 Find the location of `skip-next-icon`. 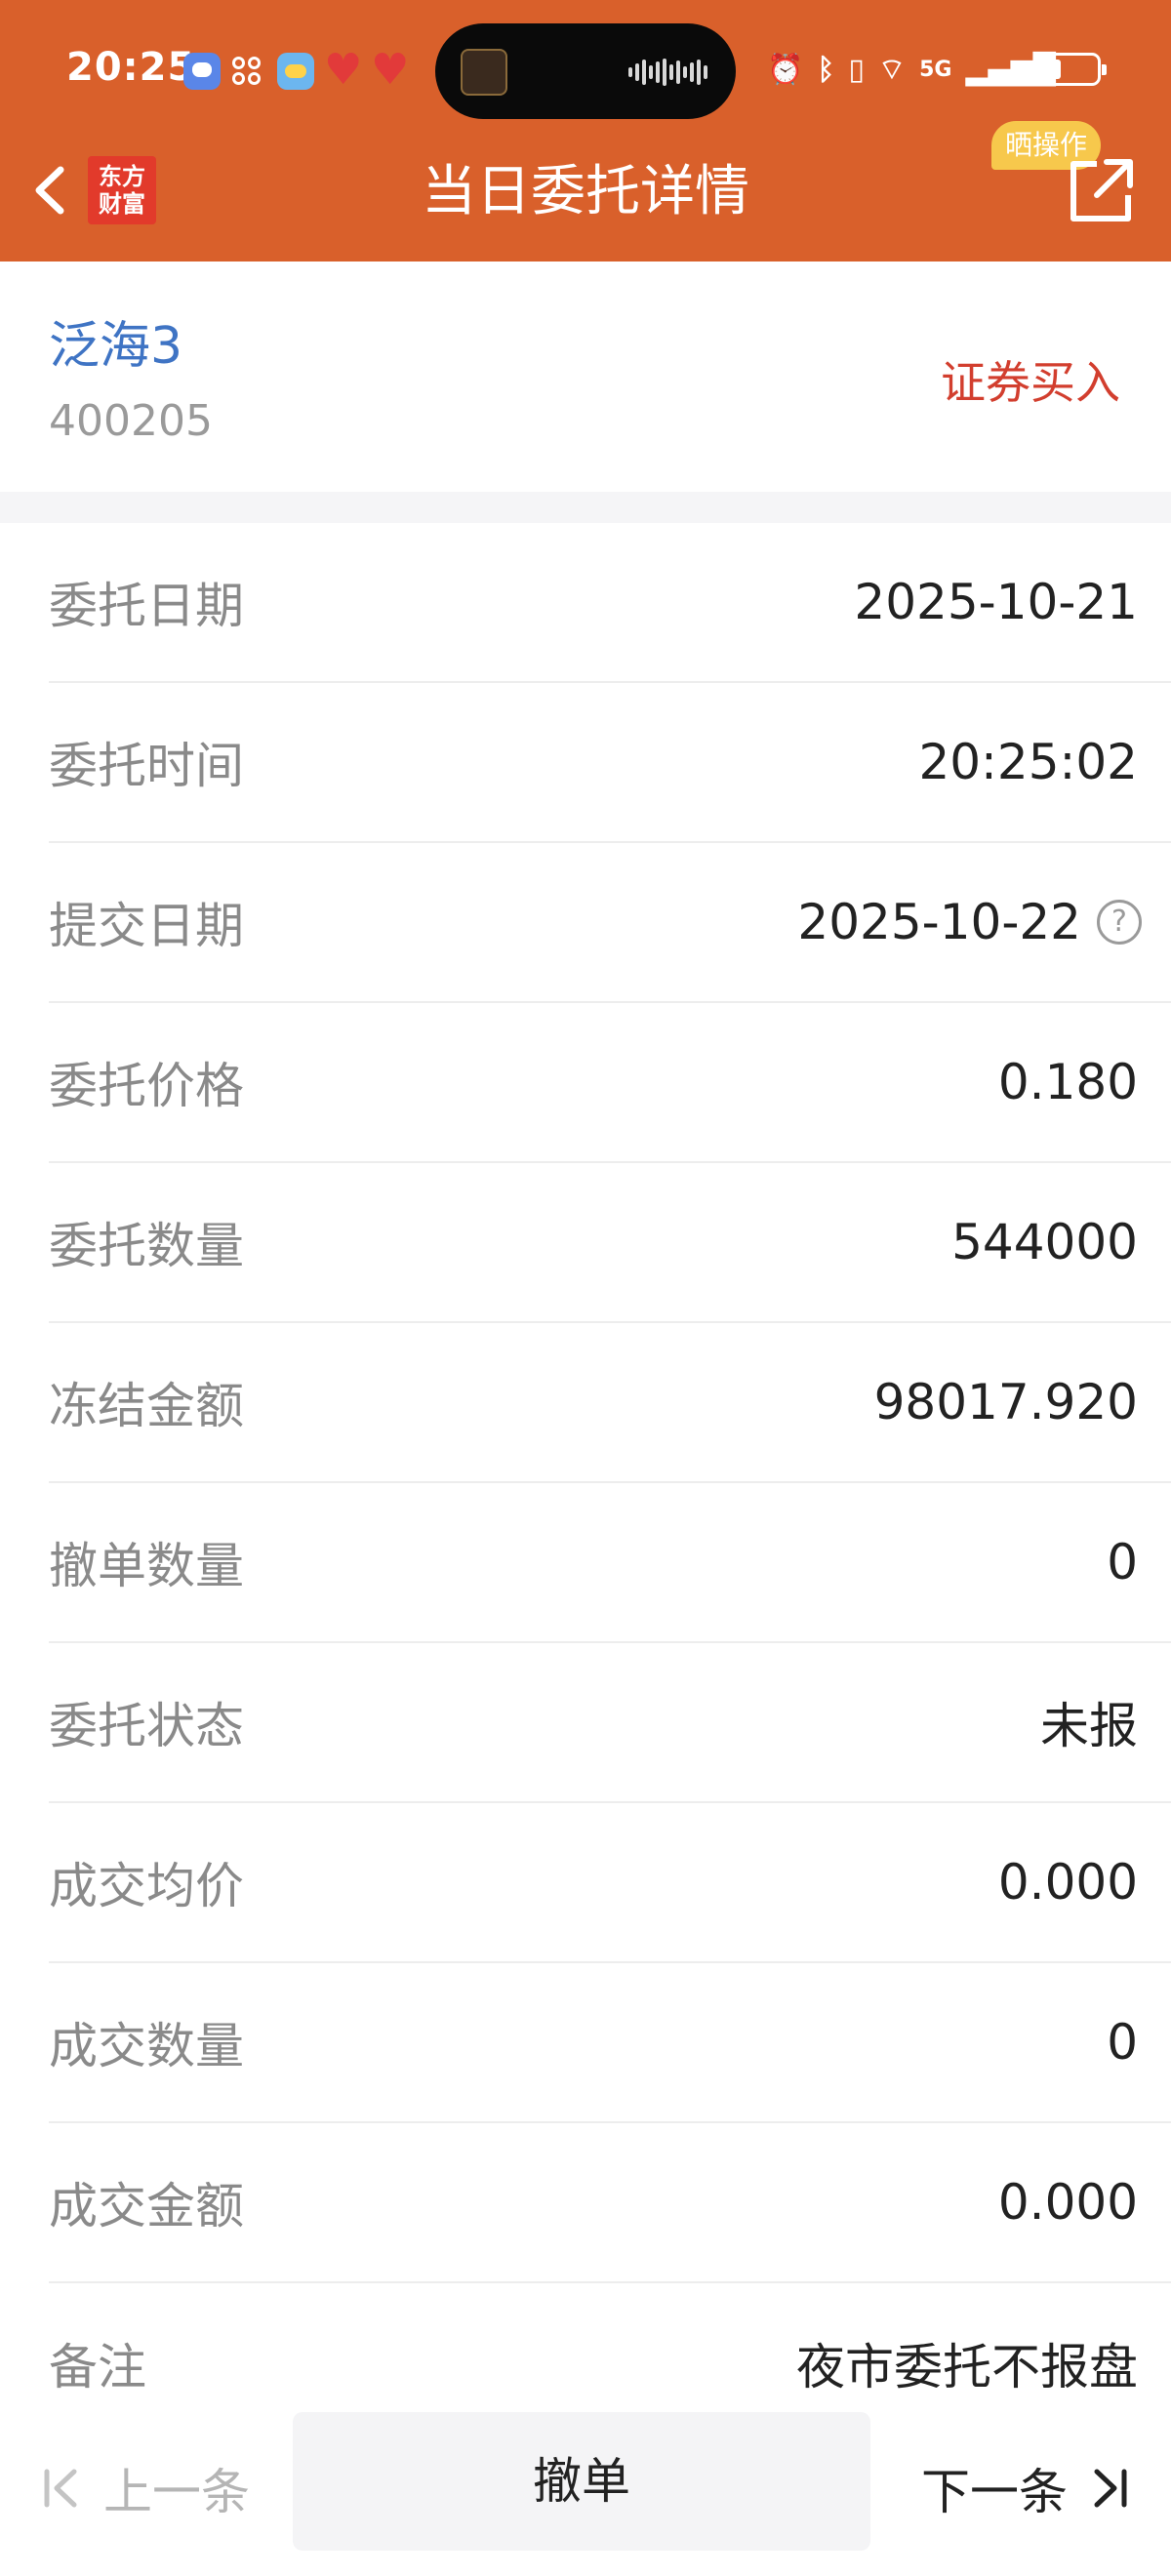

skip-next-icon is located at coordinates (1110, 2488).